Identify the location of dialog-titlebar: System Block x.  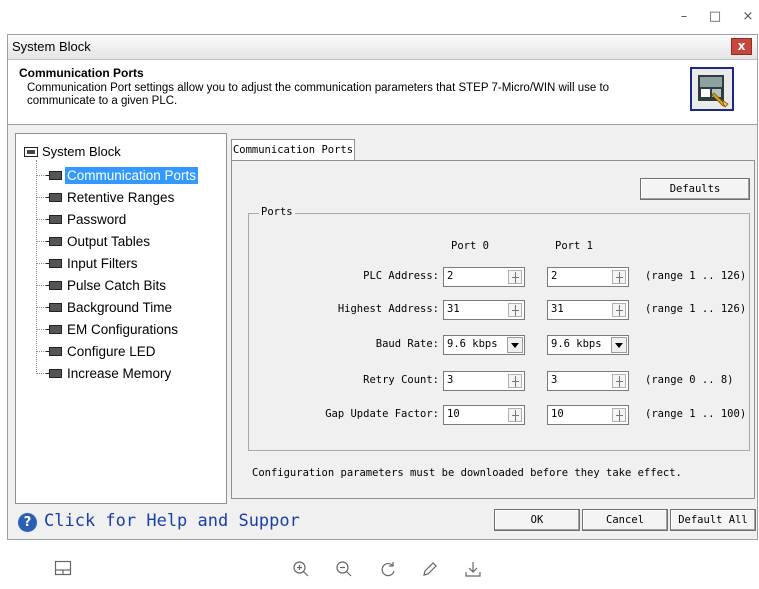
(382, 47).